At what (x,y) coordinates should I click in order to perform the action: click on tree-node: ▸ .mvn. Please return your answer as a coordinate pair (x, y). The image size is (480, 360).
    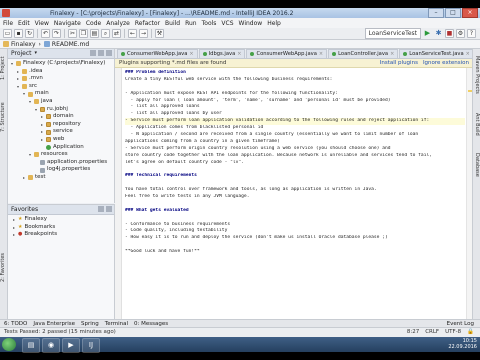
    Looking at the image, I should click on (61, 79).